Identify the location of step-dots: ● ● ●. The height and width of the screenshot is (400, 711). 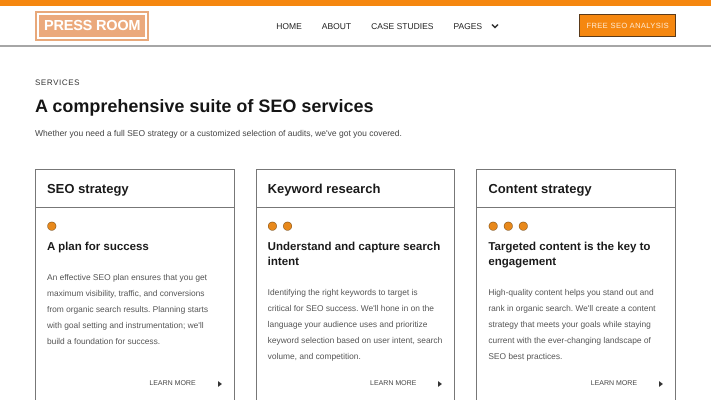
(509, 226).